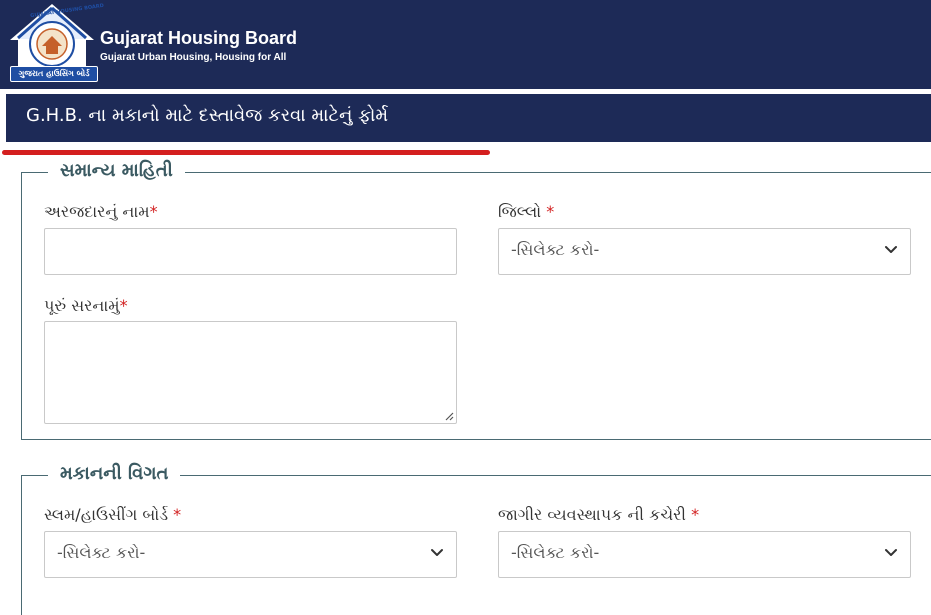 The image size is (931, 615). I want to click on board-select-value: -સિલેક્ટ કરો-, so click(101, 552).